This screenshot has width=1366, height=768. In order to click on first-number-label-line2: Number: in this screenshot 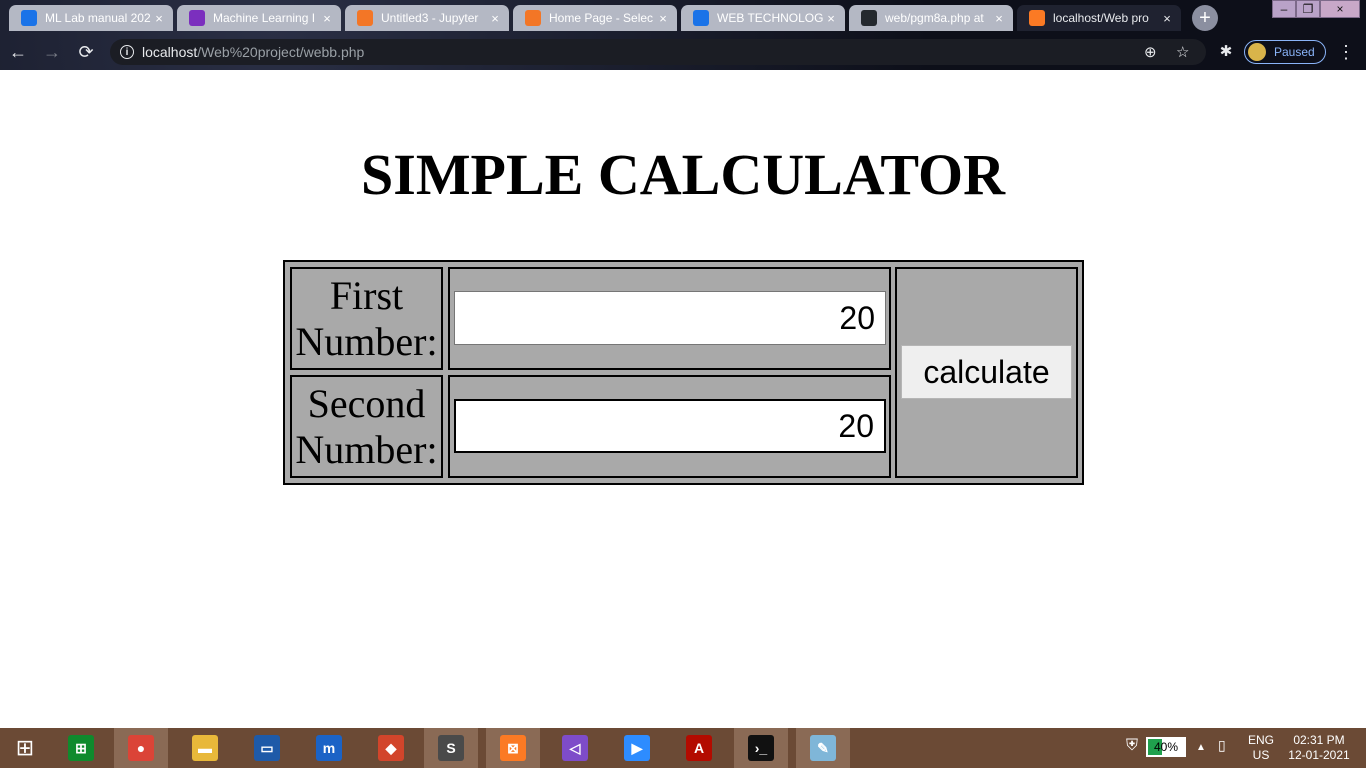, I will do `click(366, 341)`.